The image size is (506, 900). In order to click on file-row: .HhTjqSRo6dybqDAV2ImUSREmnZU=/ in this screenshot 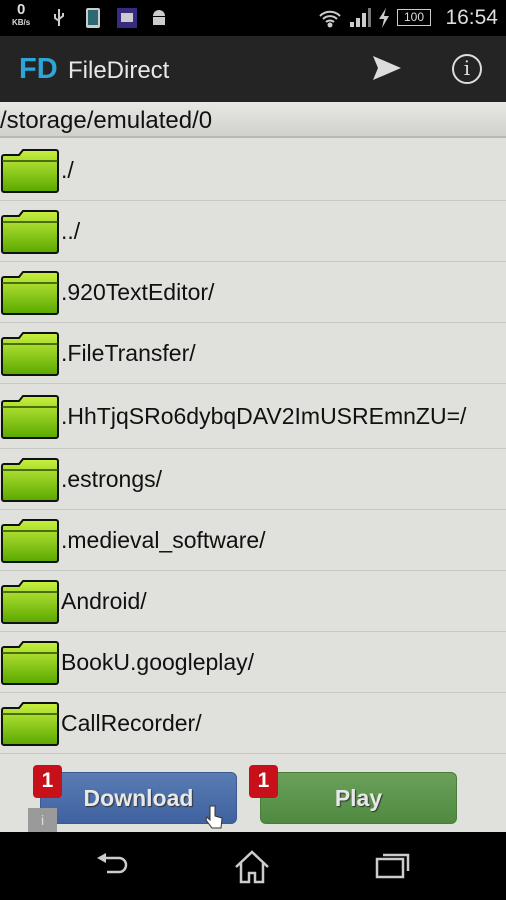, I will do `click(253, 416)`.